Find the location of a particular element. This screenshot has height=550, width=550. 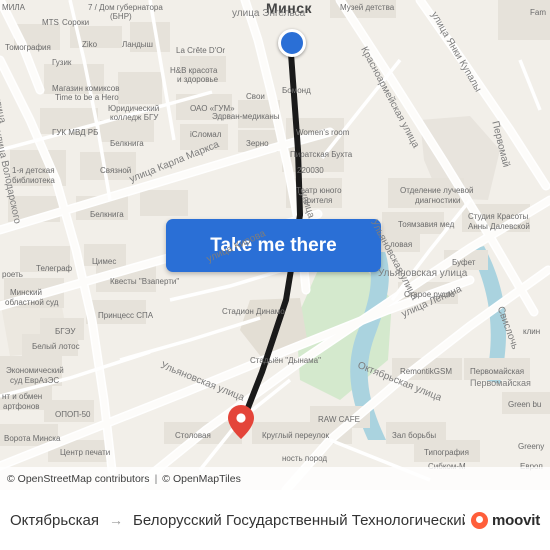

map-poi-label: Гузик is located at coordinates (62, 62).